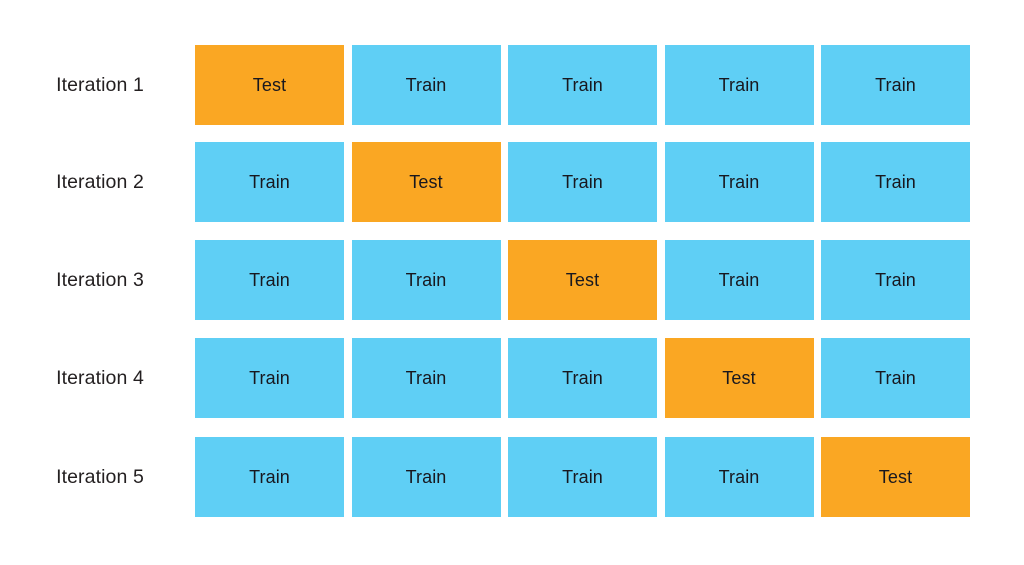  I want to click on iteration-label: Iteration 2, so click(100, 182).